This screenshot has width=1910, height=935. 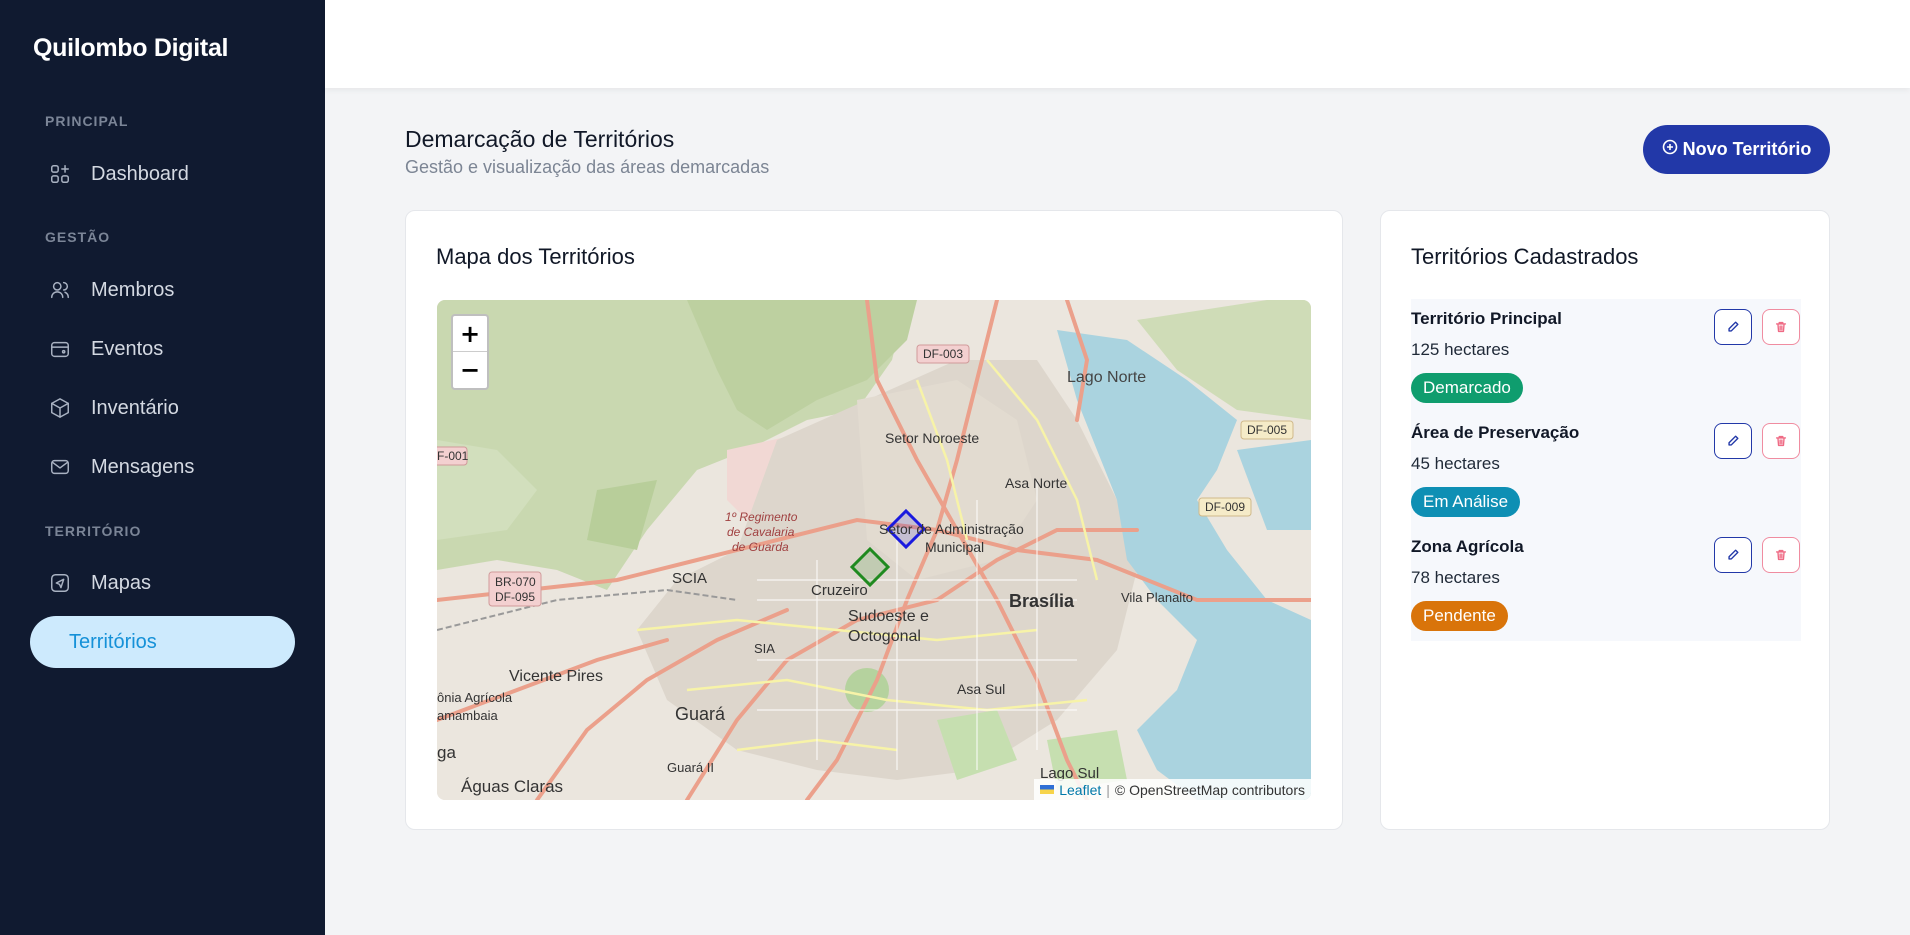 I want to click on map-label: DF-009, so click(x=1225, y=507).